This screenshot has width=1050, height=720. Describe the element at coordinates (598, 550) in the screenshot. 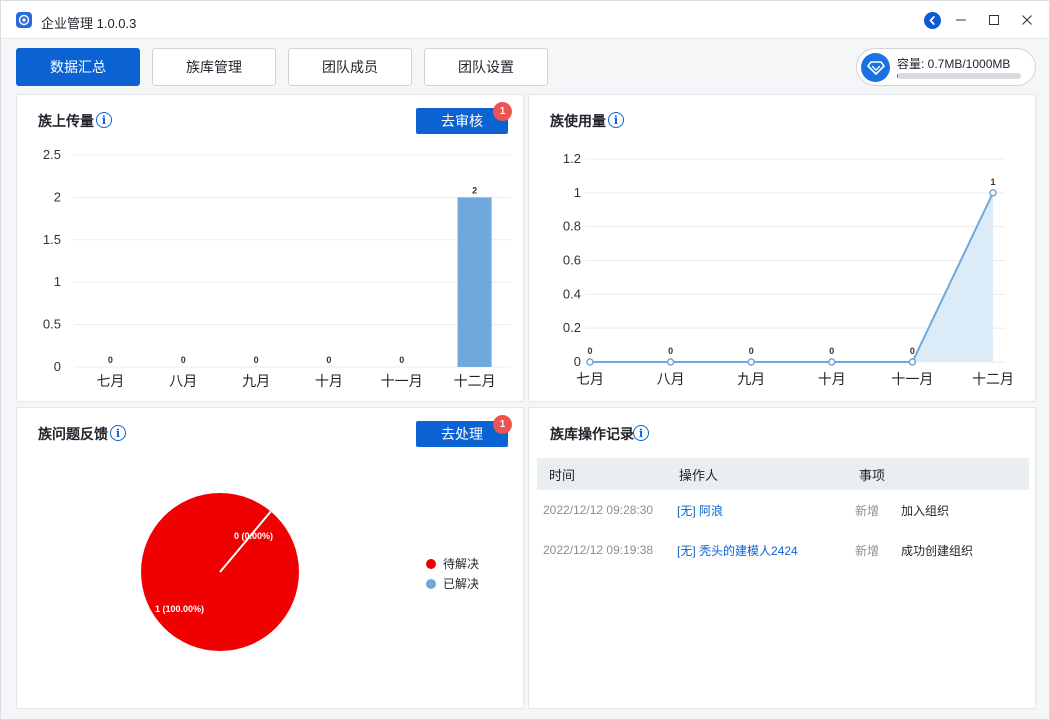

I see `row-time: 2022/12/12 09:19:38` at that location.